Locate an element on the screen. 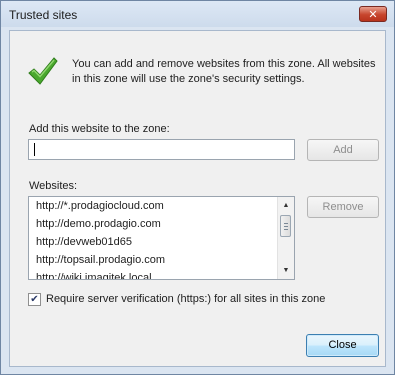 The height and width of the screenshot is (375, 395). add-website-label: Add this website to the zone: is located at coordinates (99, 129).